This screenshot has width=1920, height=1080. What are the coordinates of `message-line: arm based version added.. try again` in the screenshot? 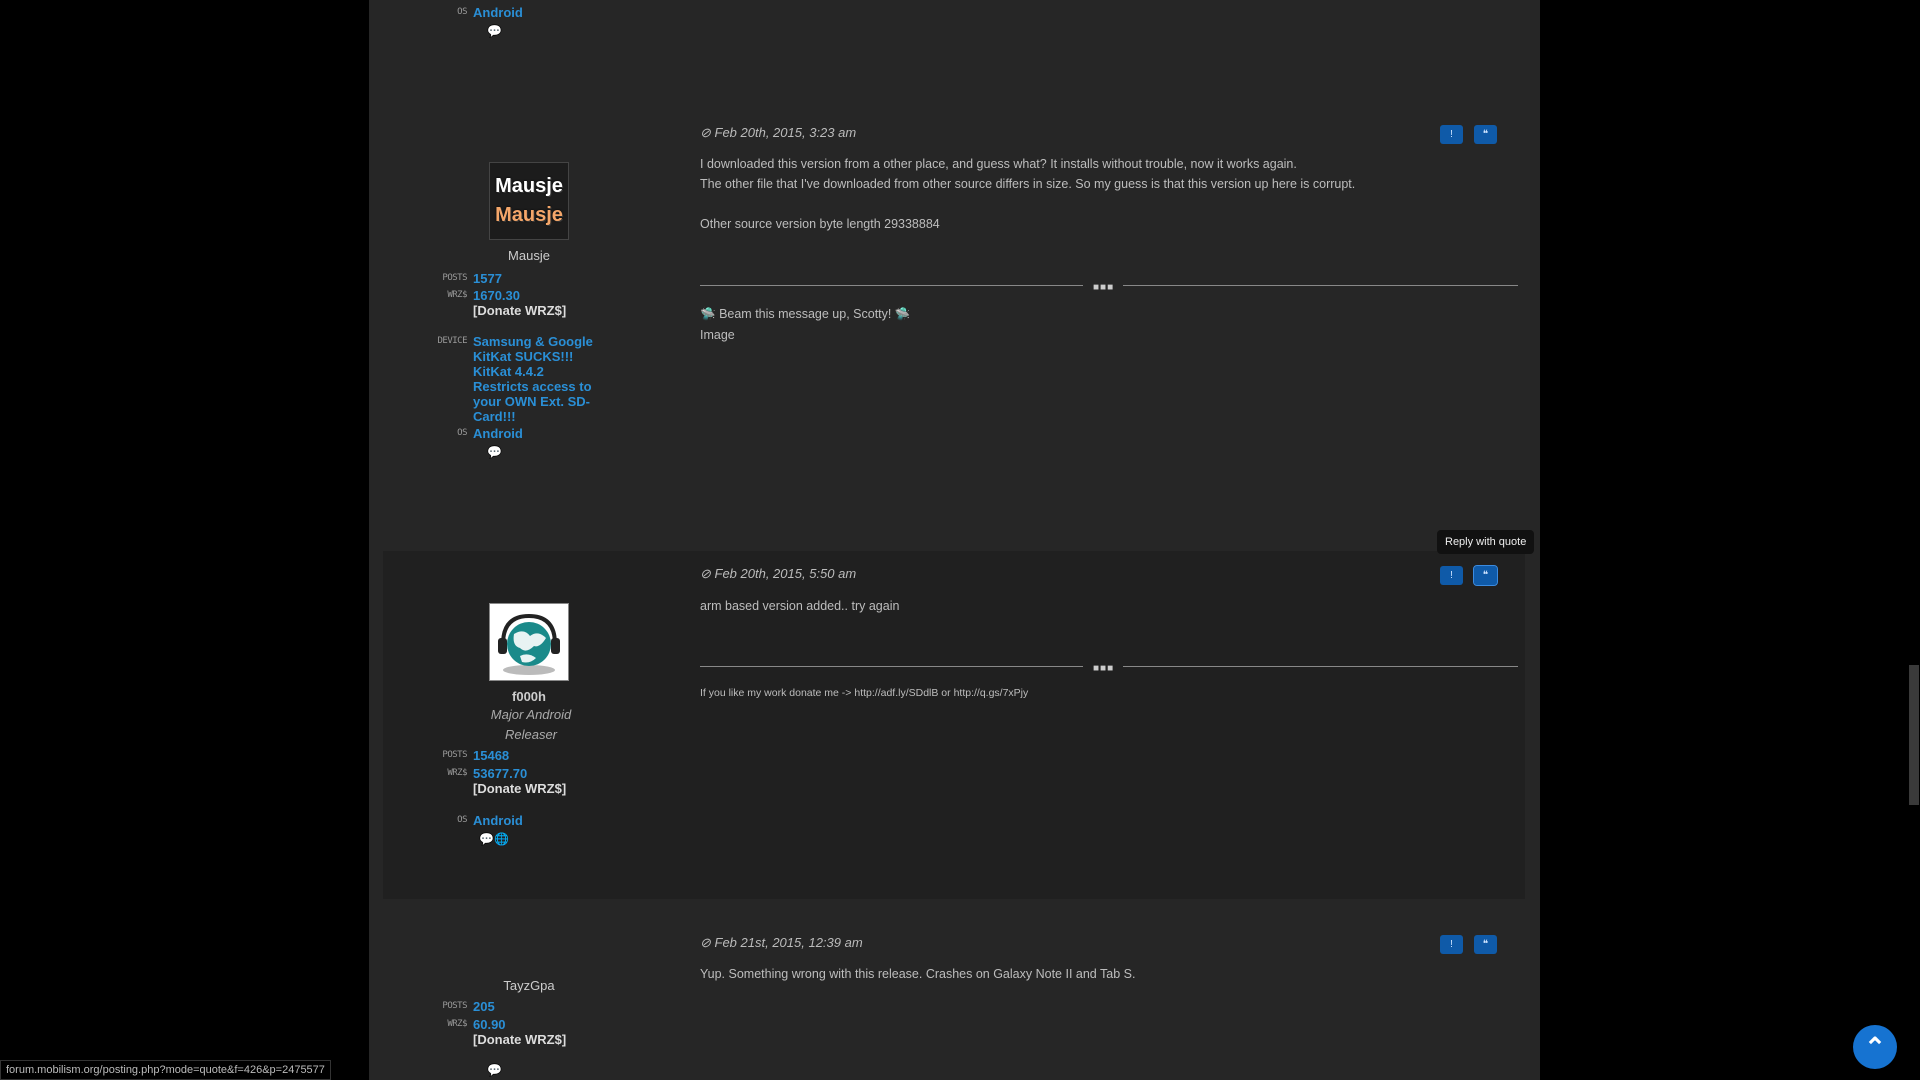 It's located at (800, 606).